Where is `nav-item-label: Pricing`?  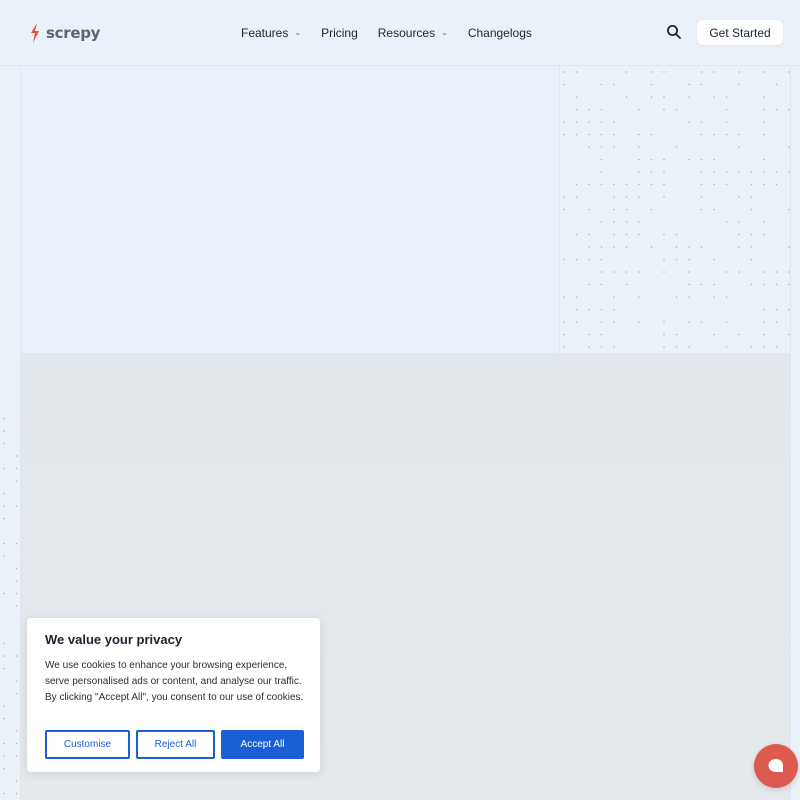 nav-item-label: Pricing is located at coordinates (339, 33).